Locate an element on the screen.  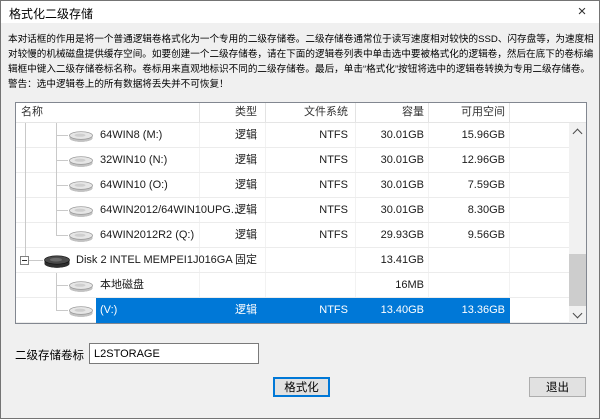
volume-name: 本地磁盘 is located at coordinates (122, 285).